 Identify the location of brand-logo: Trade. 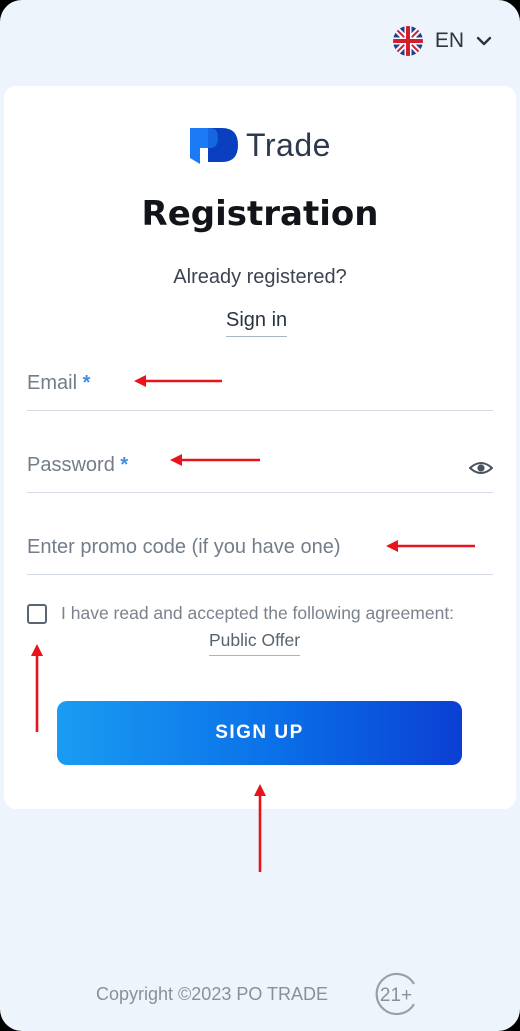
(259, 145).